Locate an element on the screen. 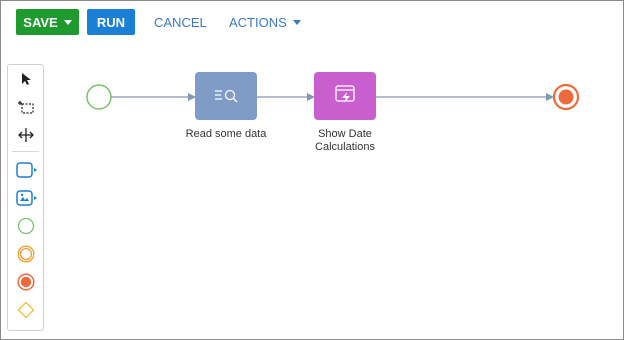 The width and height of the screenshot is (624, 340). subprocess-shape-icon is located at coordinates (25, 198).